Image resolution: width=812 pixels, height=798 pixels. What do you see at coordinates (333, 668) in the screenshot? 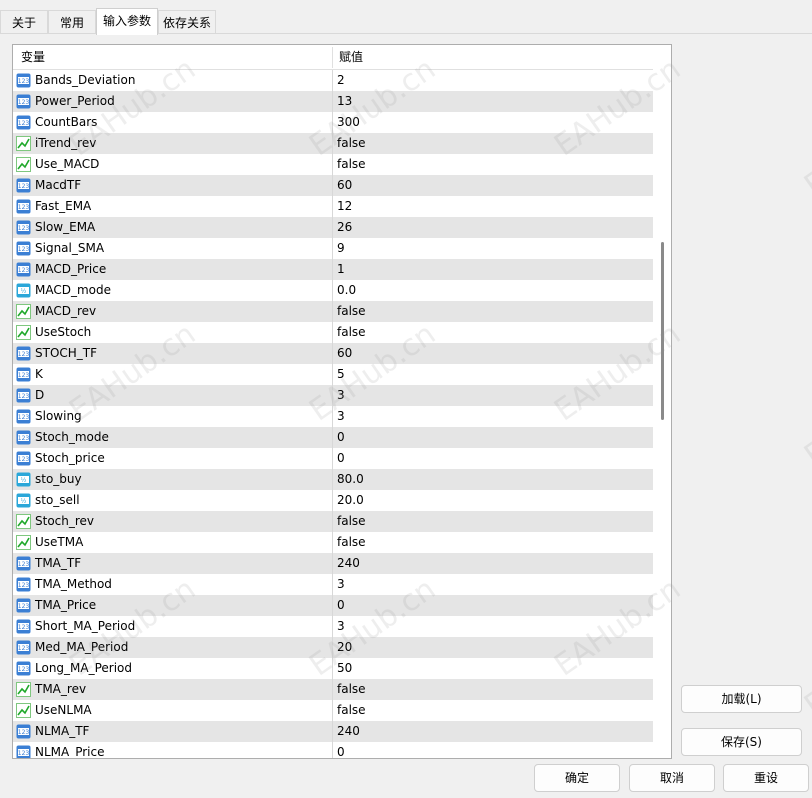
I see `table-row: 123 Long_MA_Period 50` at bounding box center [333, 668].